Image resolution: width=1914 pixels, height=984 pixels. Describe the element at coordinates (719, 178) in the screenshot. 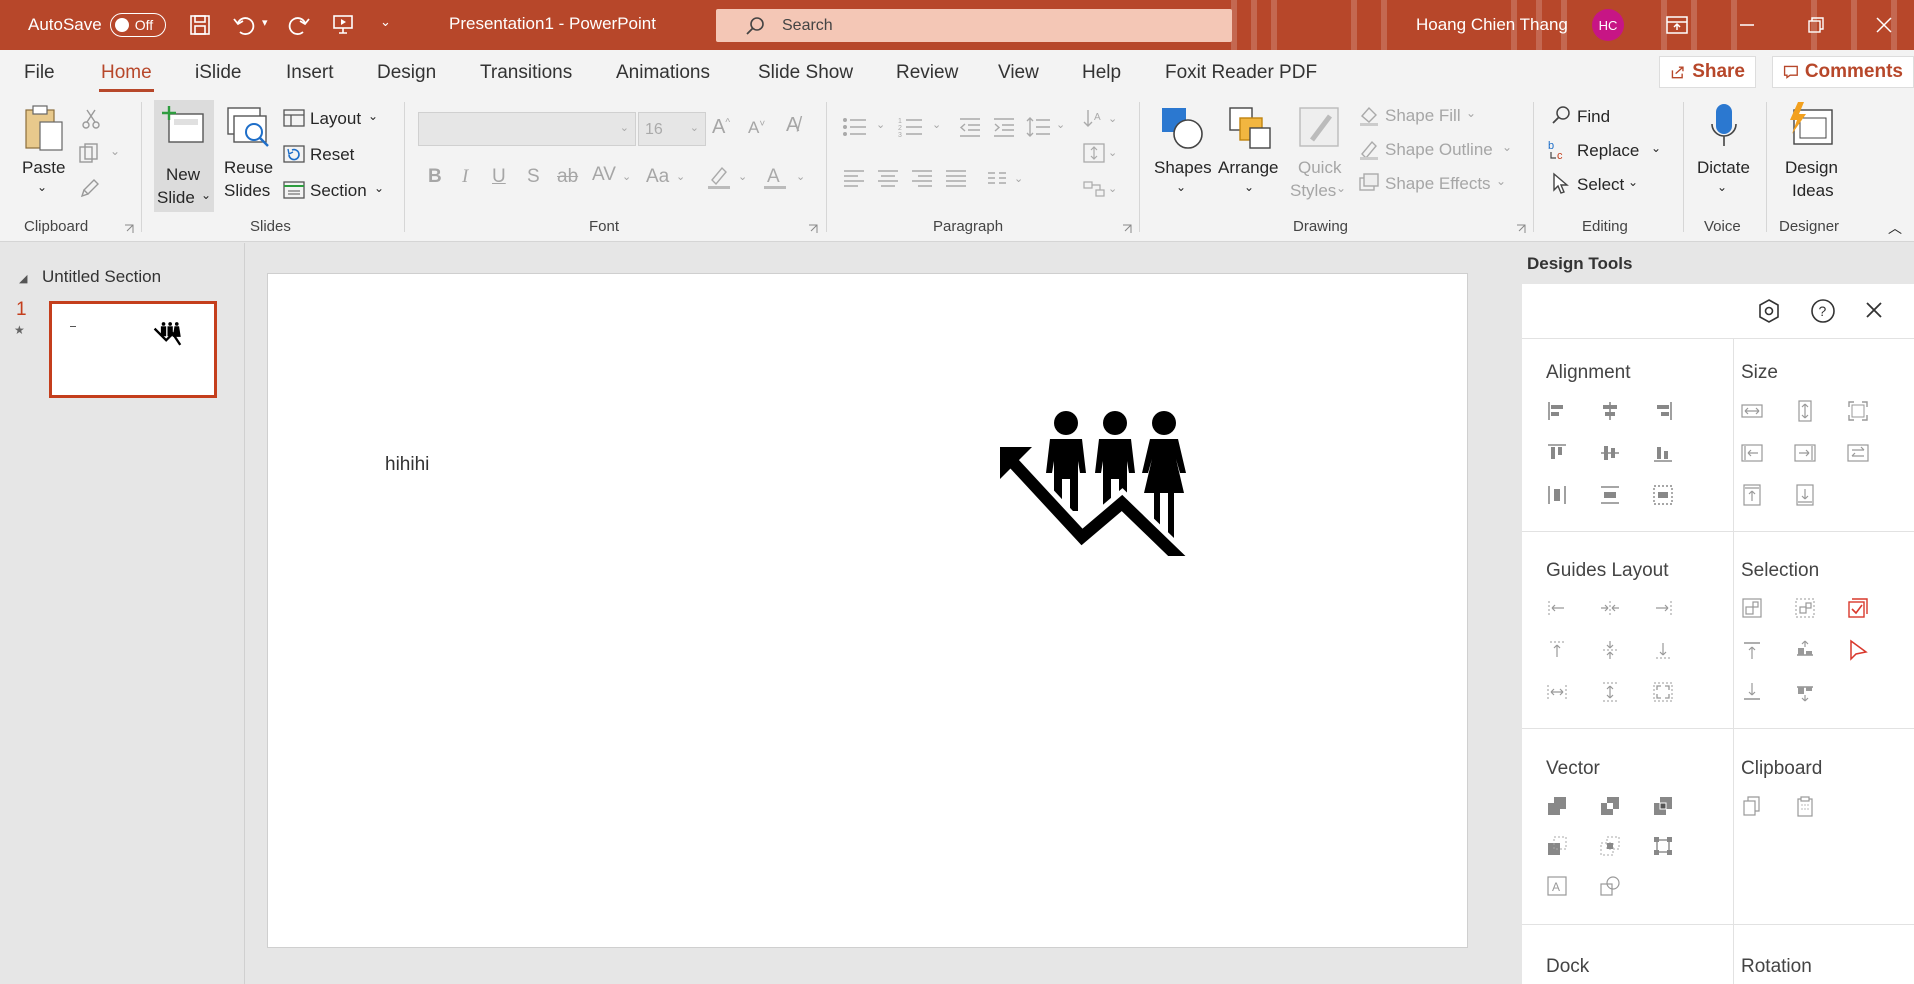

I see `highlight-color-icon` at that location.